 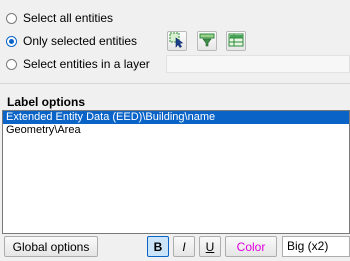 I want to click on divider, so click(x=175, y=83).